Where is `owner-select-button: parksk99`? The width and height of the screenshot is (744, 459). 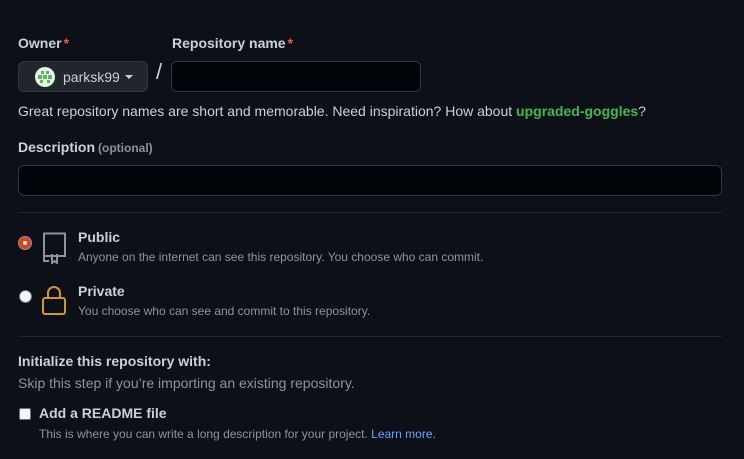
owner-select-button: parksk99 is located at coordinates (83, 76).